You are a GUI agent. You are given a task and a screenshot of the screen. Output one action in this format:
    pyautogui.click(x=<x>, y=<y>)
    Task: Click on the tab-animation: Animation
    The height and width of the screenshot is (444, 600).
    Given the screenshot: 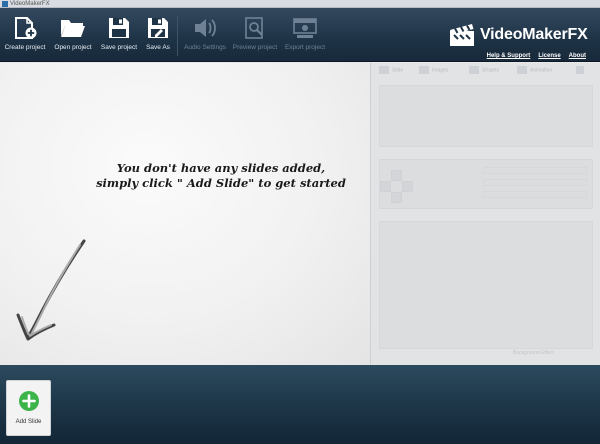 What is the action you would take?
    pyautogui.click(x=534, y=70)
    